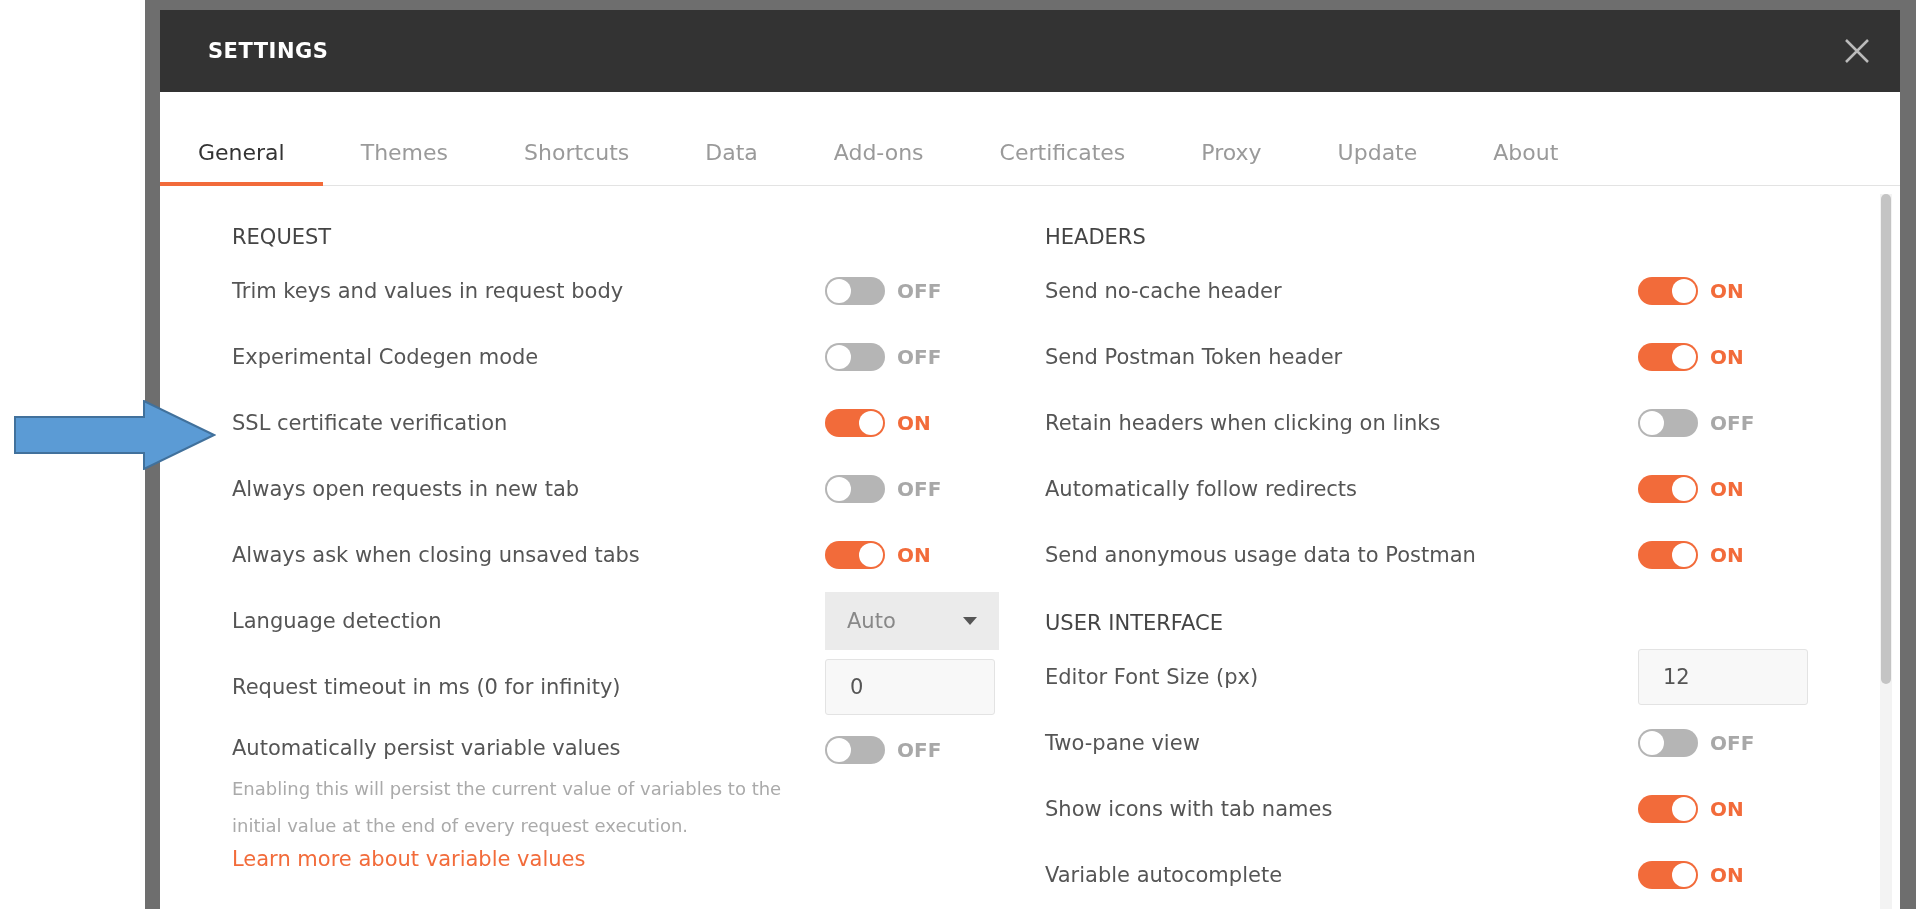 This screenshot has width=1916, height=909. Describe the element at coordinates (731, 154) in the screenshot. I see `settings-tab: Data` at that location.